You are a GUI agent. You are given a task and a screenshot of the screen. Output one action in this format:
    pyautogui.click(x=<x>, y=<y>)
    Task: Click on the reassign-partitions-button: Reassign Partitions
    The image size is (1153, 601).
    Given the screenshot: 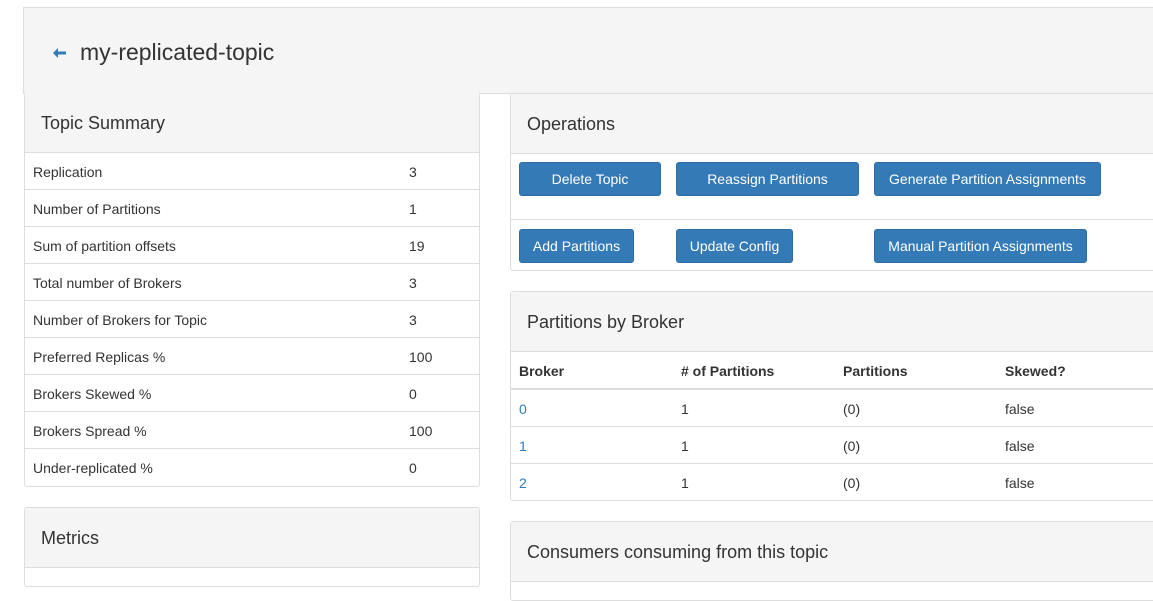 What is the action you would take?
    pyautogui.click(x=767, y=179)
    